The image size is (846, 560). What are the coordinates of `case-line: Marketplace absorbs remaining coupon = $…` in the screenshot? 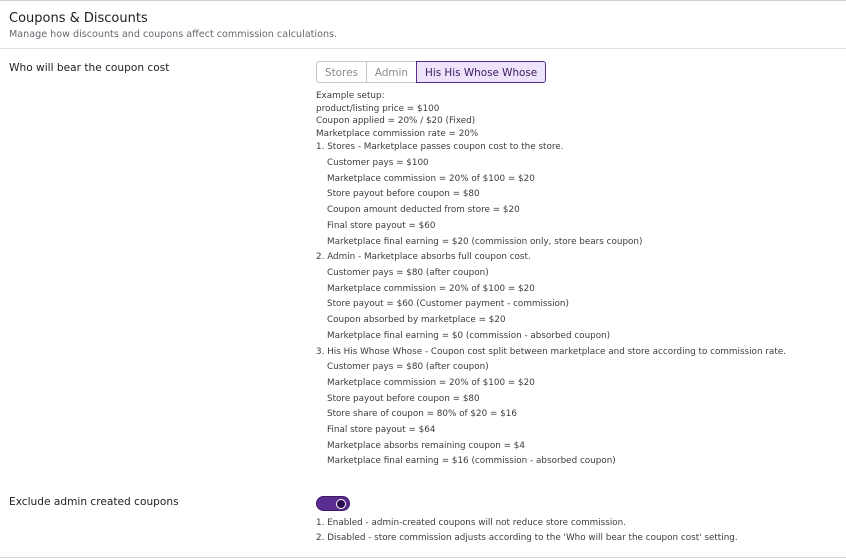 It's located at (426, 445).